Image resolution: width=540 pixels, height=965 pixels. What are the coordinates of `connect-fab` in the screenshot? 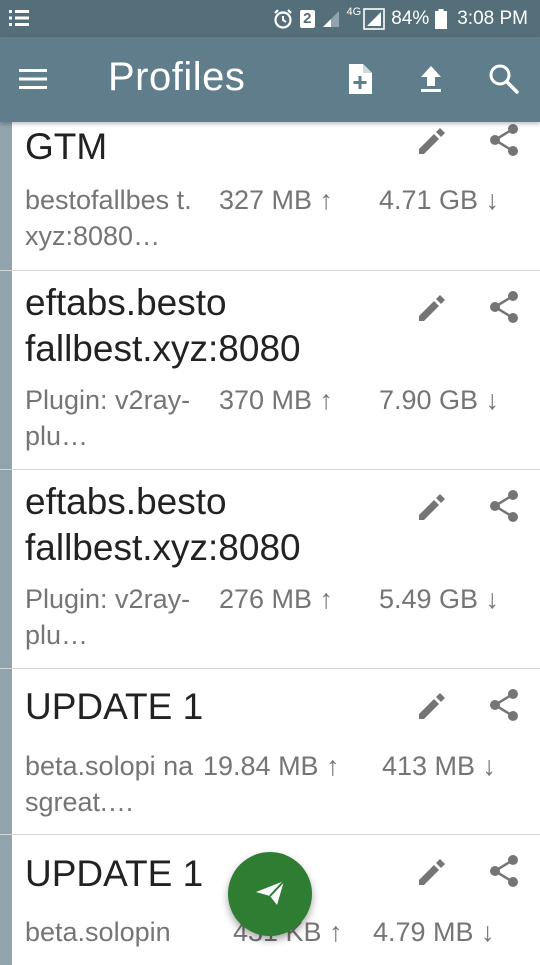 It's located at (270, 894).